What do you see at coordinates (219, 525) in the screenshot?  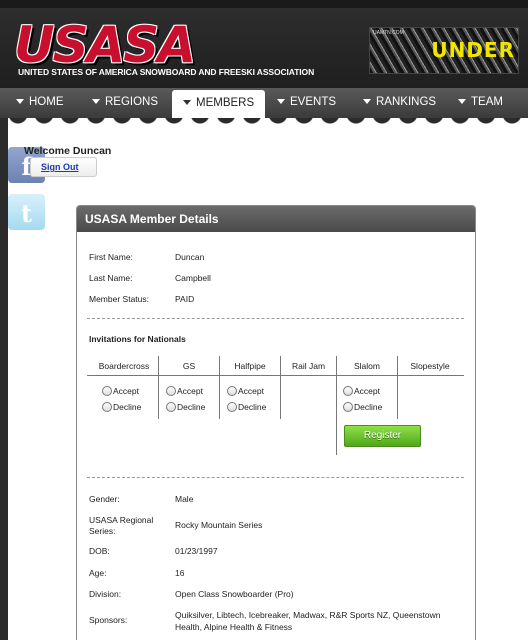 I see `region-value: Rocky Mountain Series` at bounding box center [219, 525].